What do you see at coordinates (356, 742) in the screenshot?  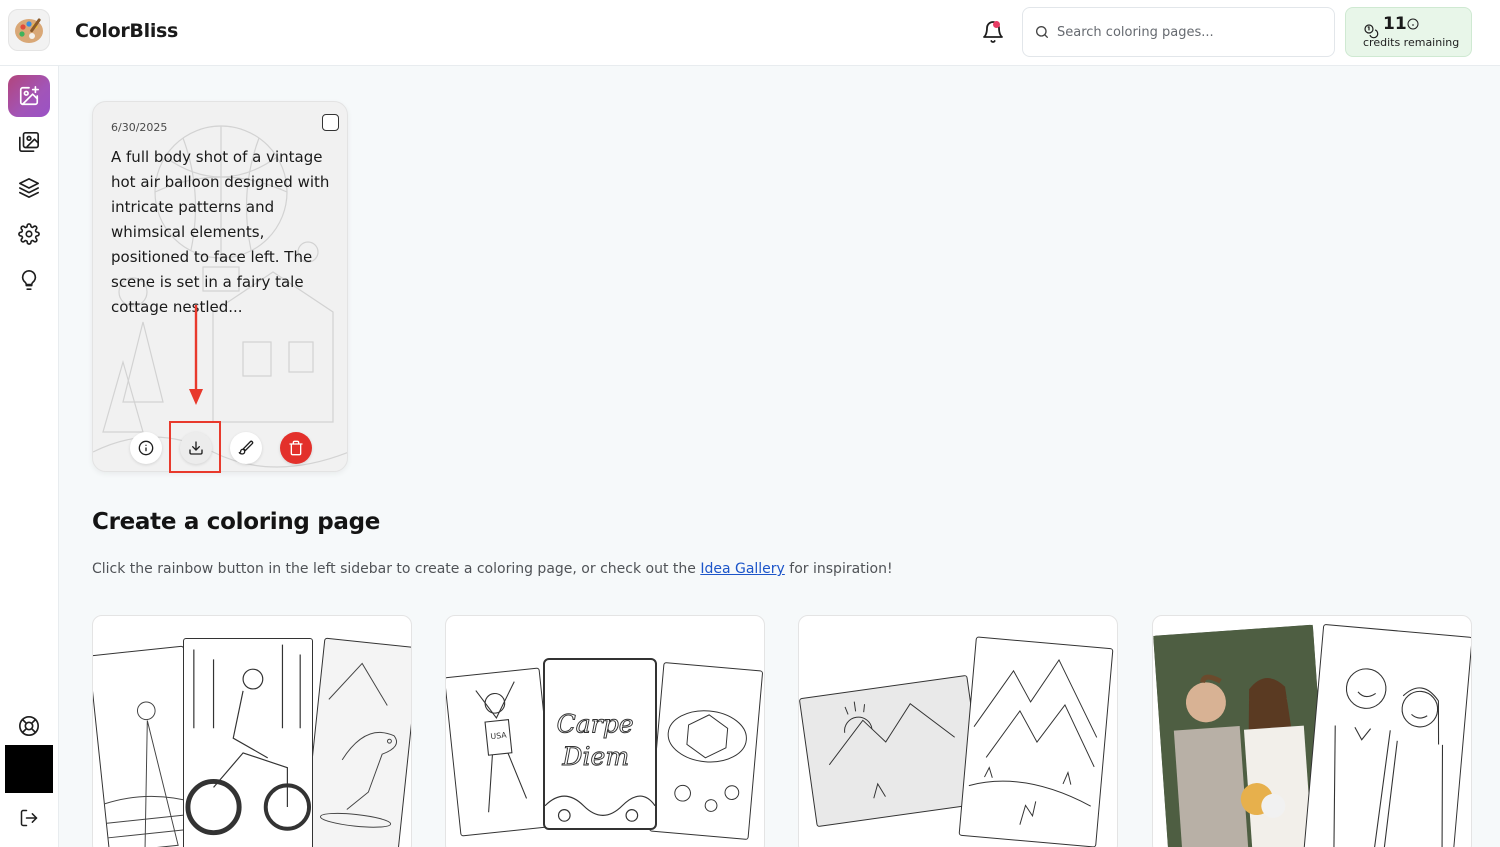 I see `sheet-dinosaur` at bounding box center [356, 742].